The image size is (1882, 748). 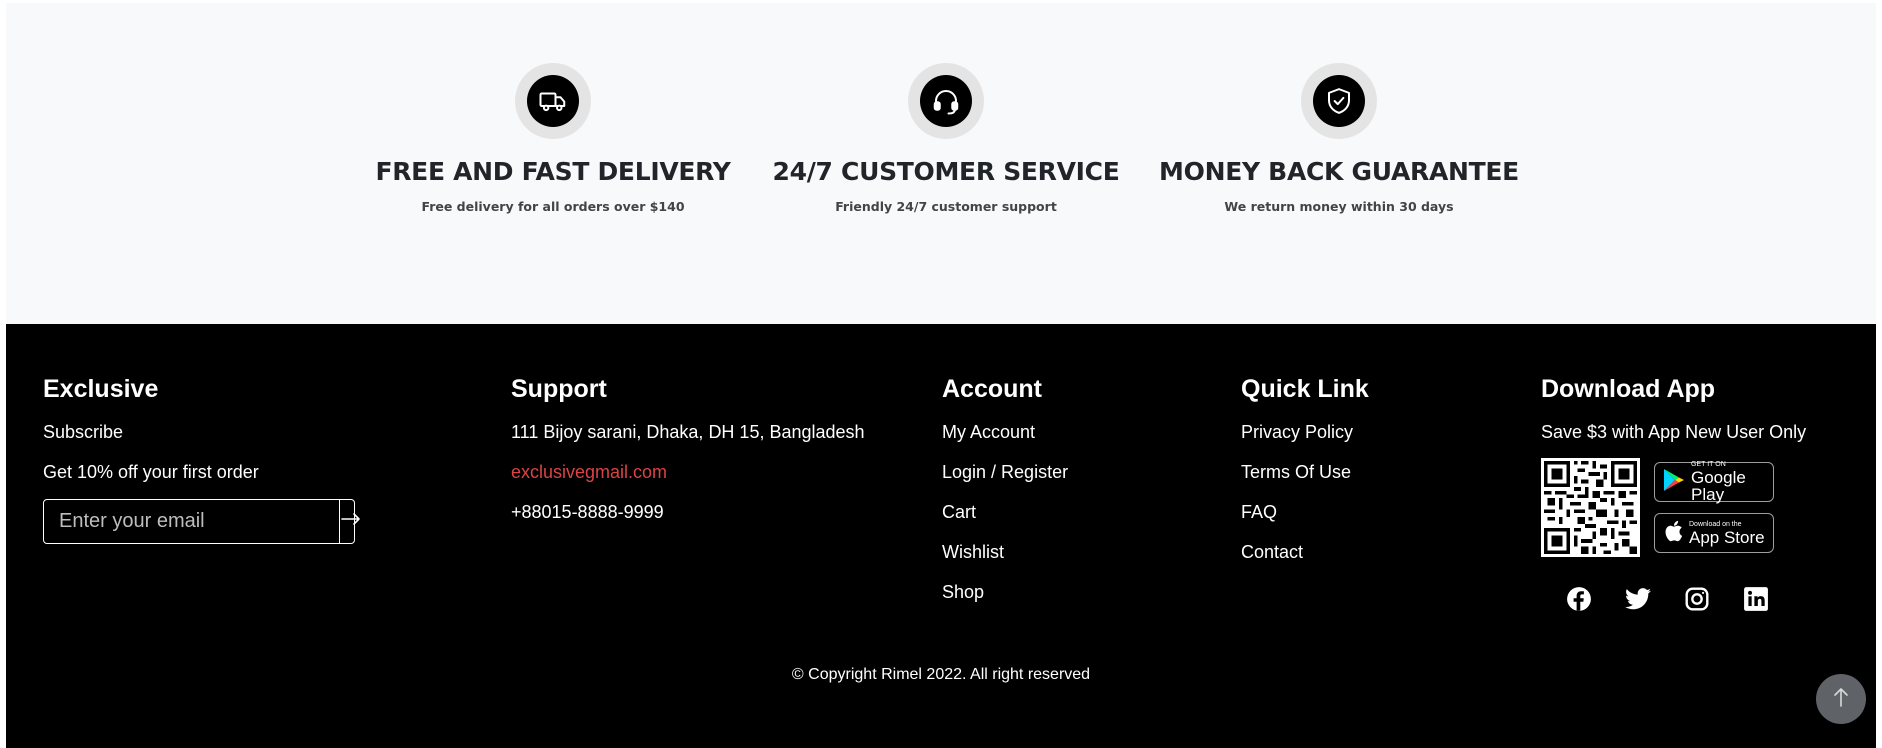 What do you see at coordinates (1305, 472) in the screenshot?
I see `quick-link-terms-of-use: Terms Of Use` at bounding box center [1305, 472].